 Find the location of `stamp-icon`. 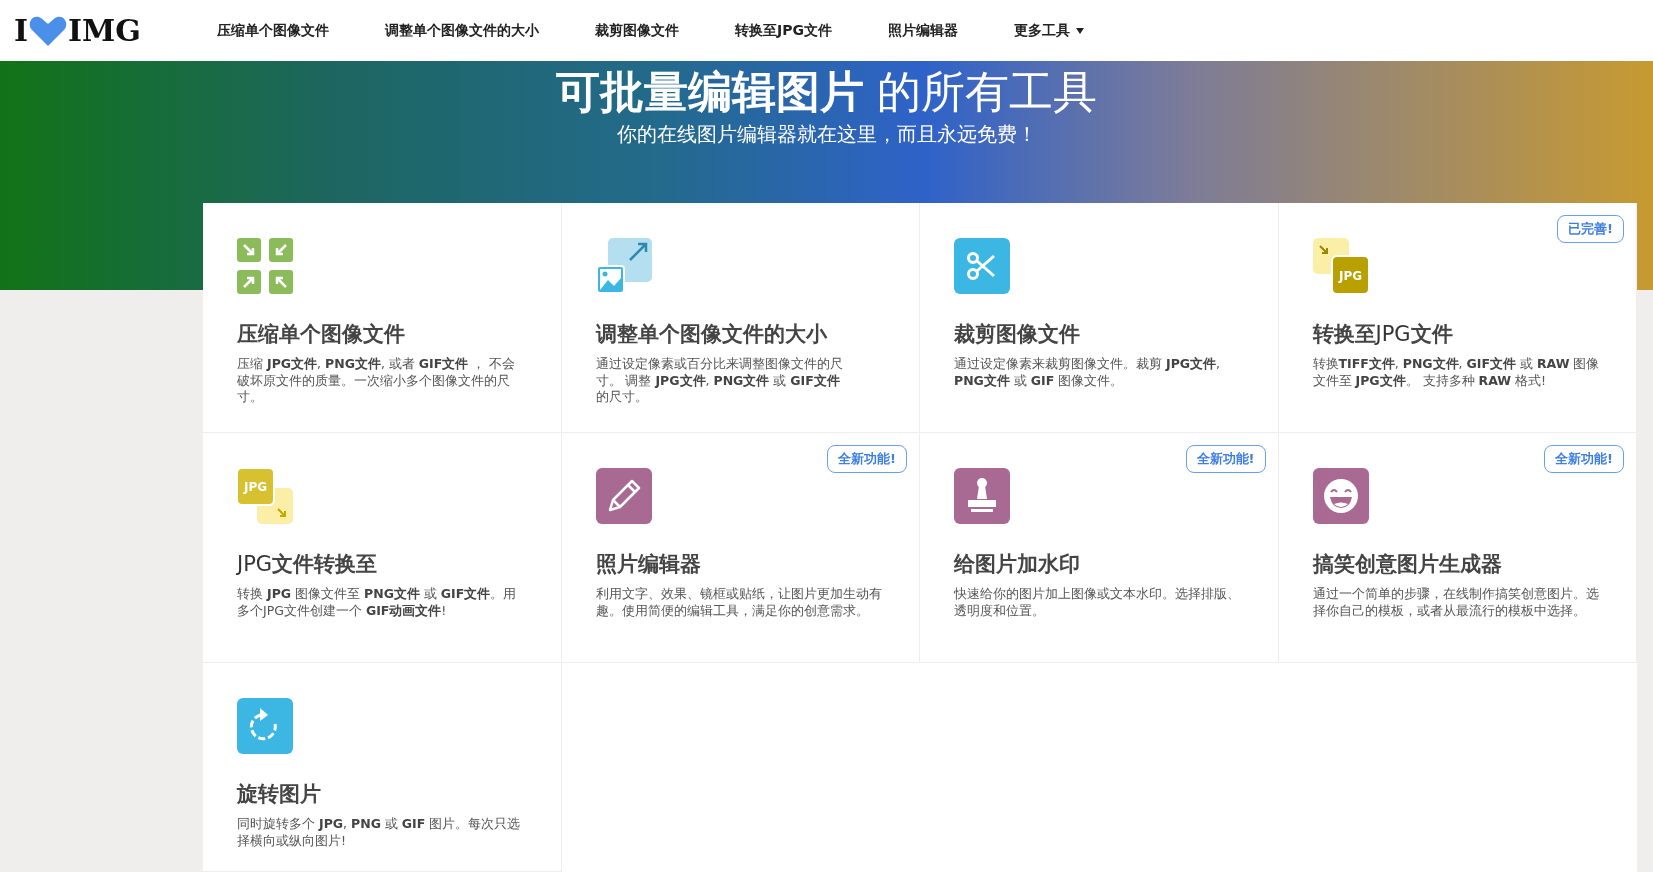

stamp-icon is located at coordinates (982, 496).